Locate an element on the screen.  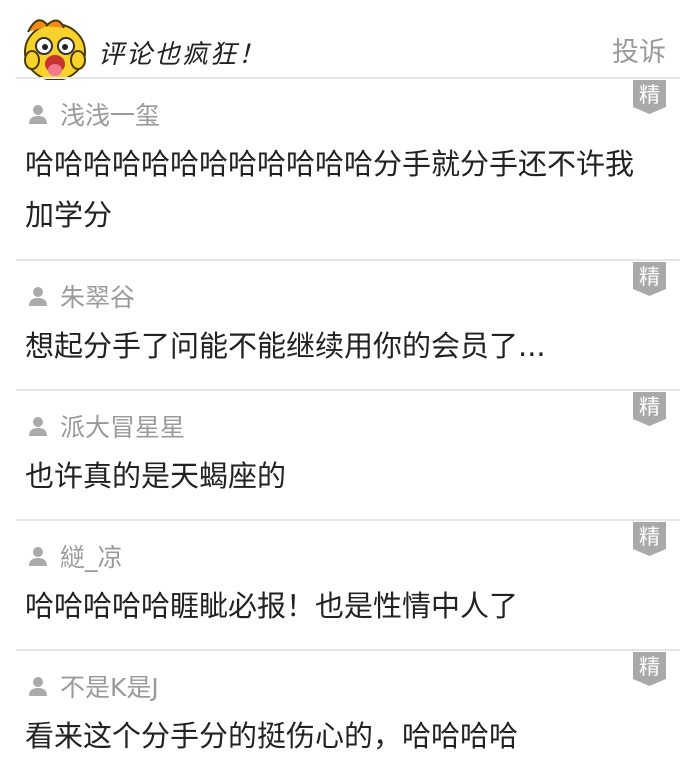
comment-user: 不是K是J is located at coordinates (93, 686).